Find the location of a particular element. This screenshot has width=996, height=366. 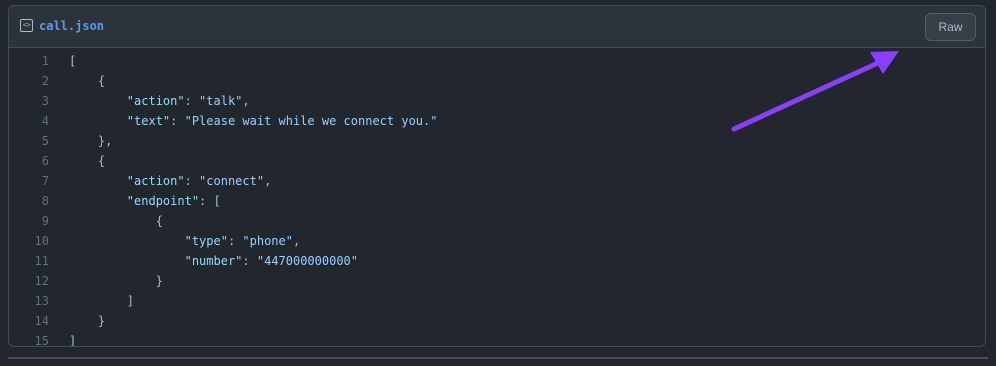

json-key: "type" is located at coordinates (206, 241).